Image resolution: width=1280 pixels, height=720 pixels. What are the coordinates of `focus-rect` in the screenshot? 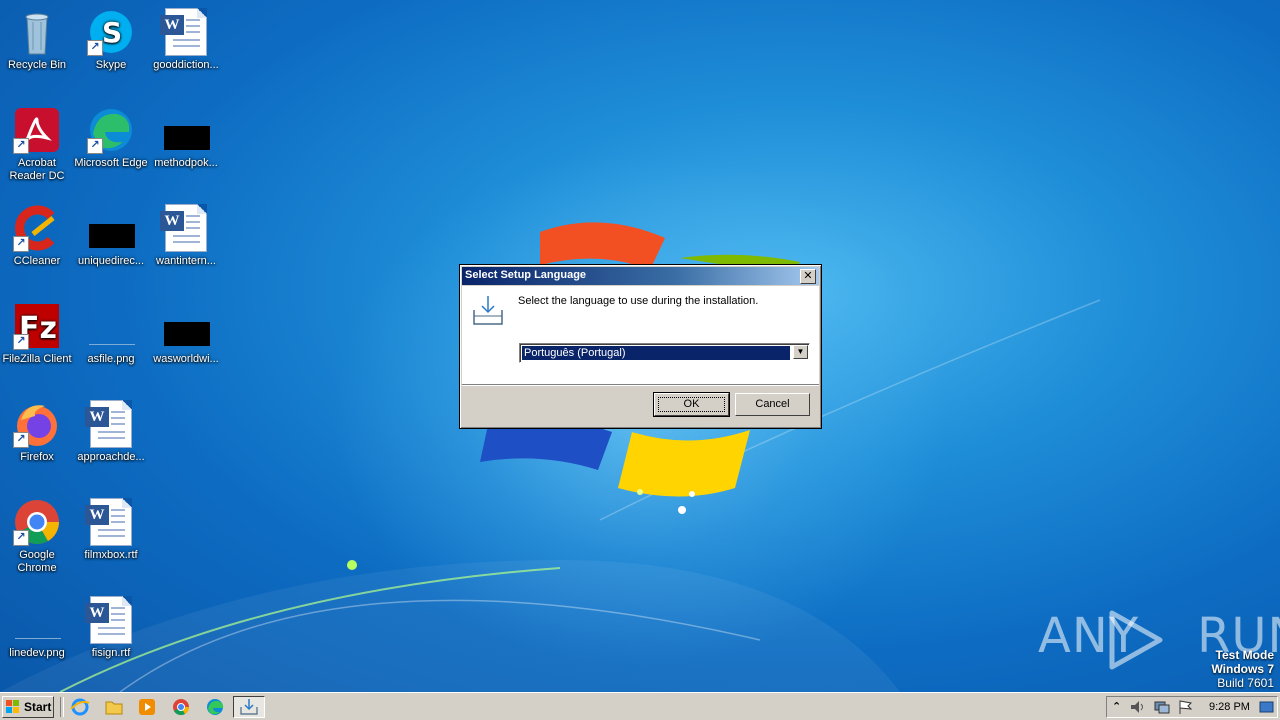 It's located at (691, 404).